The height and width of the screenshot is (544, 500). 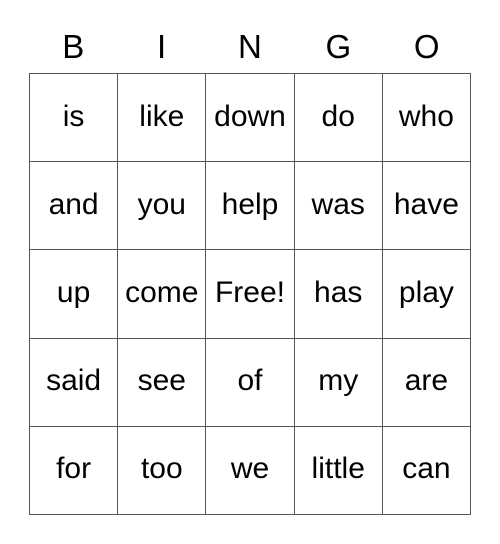 I want to click on bingo-cell: come, so click(x=162, y=294).